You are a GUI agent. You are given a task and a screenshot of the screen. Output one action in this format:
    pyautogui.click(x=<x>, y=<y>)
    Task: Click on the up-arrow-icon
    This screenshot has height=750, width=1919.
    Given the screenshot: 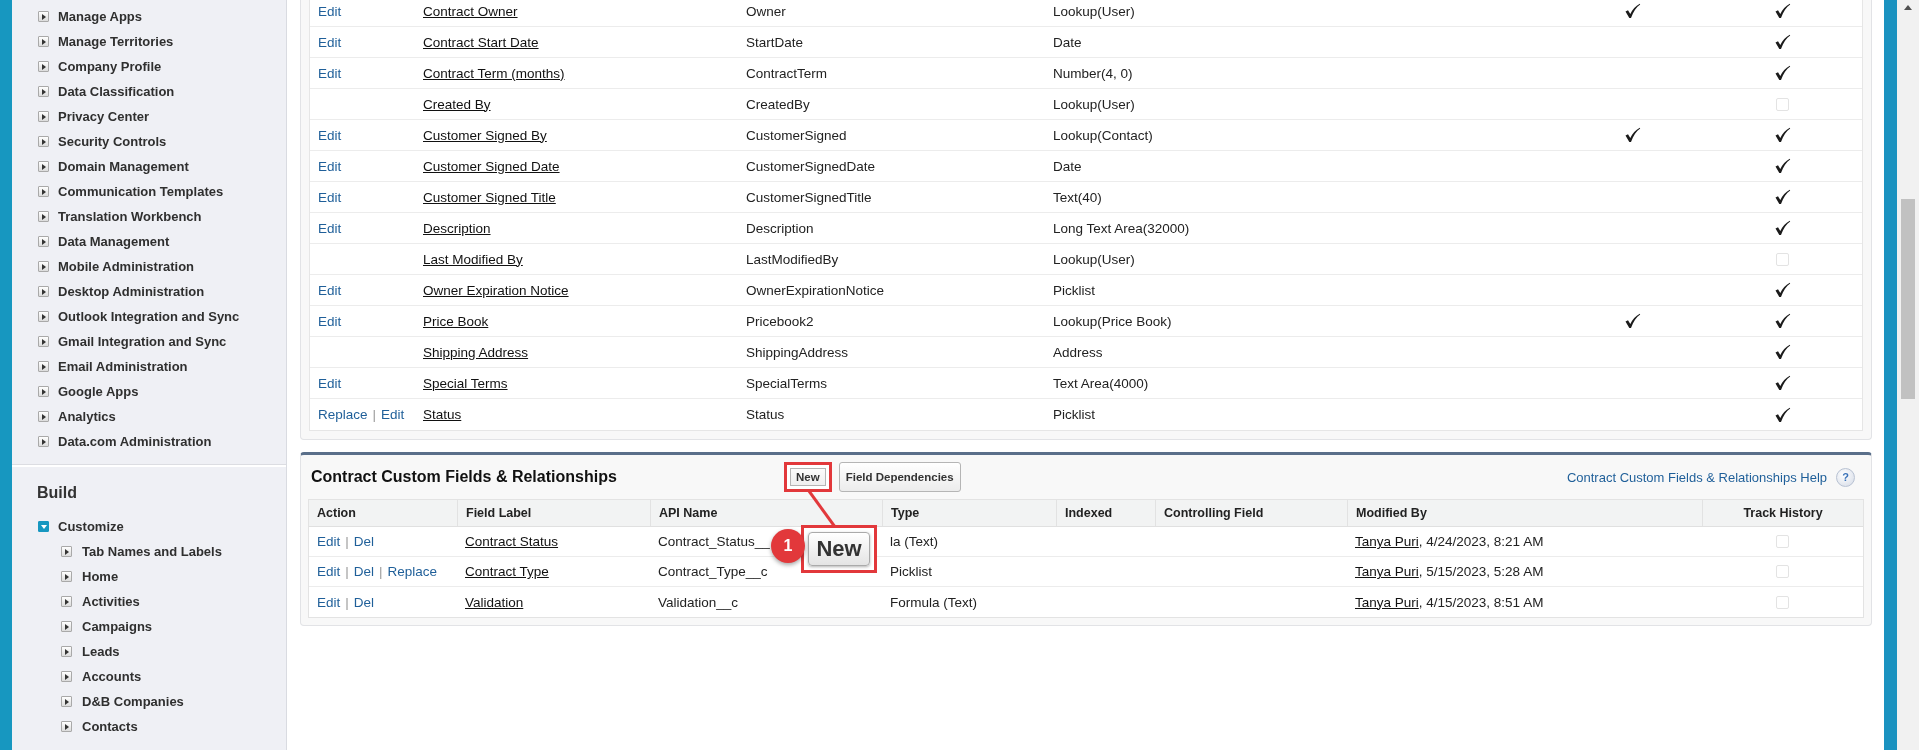 What is the action you would take?
    pyautogui.click(x=1908, y=7)
    